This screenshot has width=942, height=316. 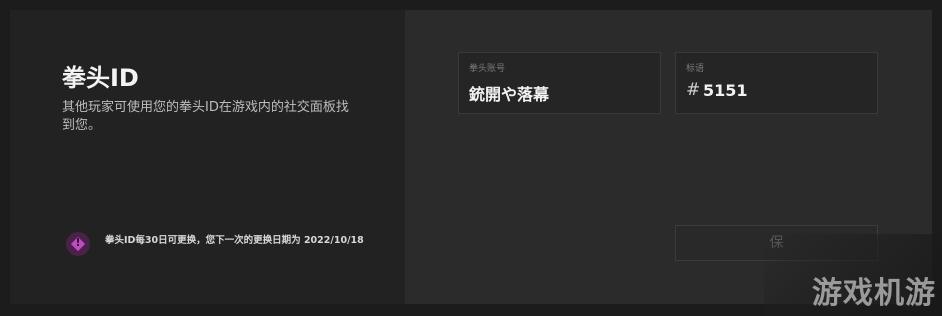 I want to click on riot-name-label: 拳头账号, so click(x=487, y=69).